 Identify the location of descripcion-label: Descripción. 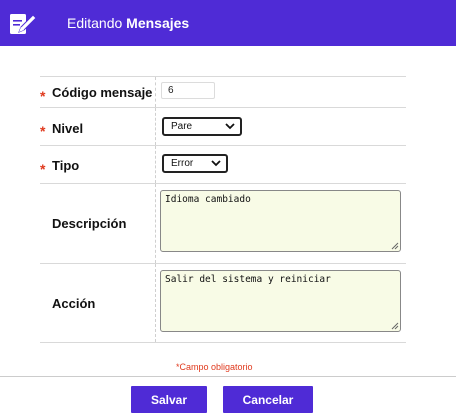
(89, 223).